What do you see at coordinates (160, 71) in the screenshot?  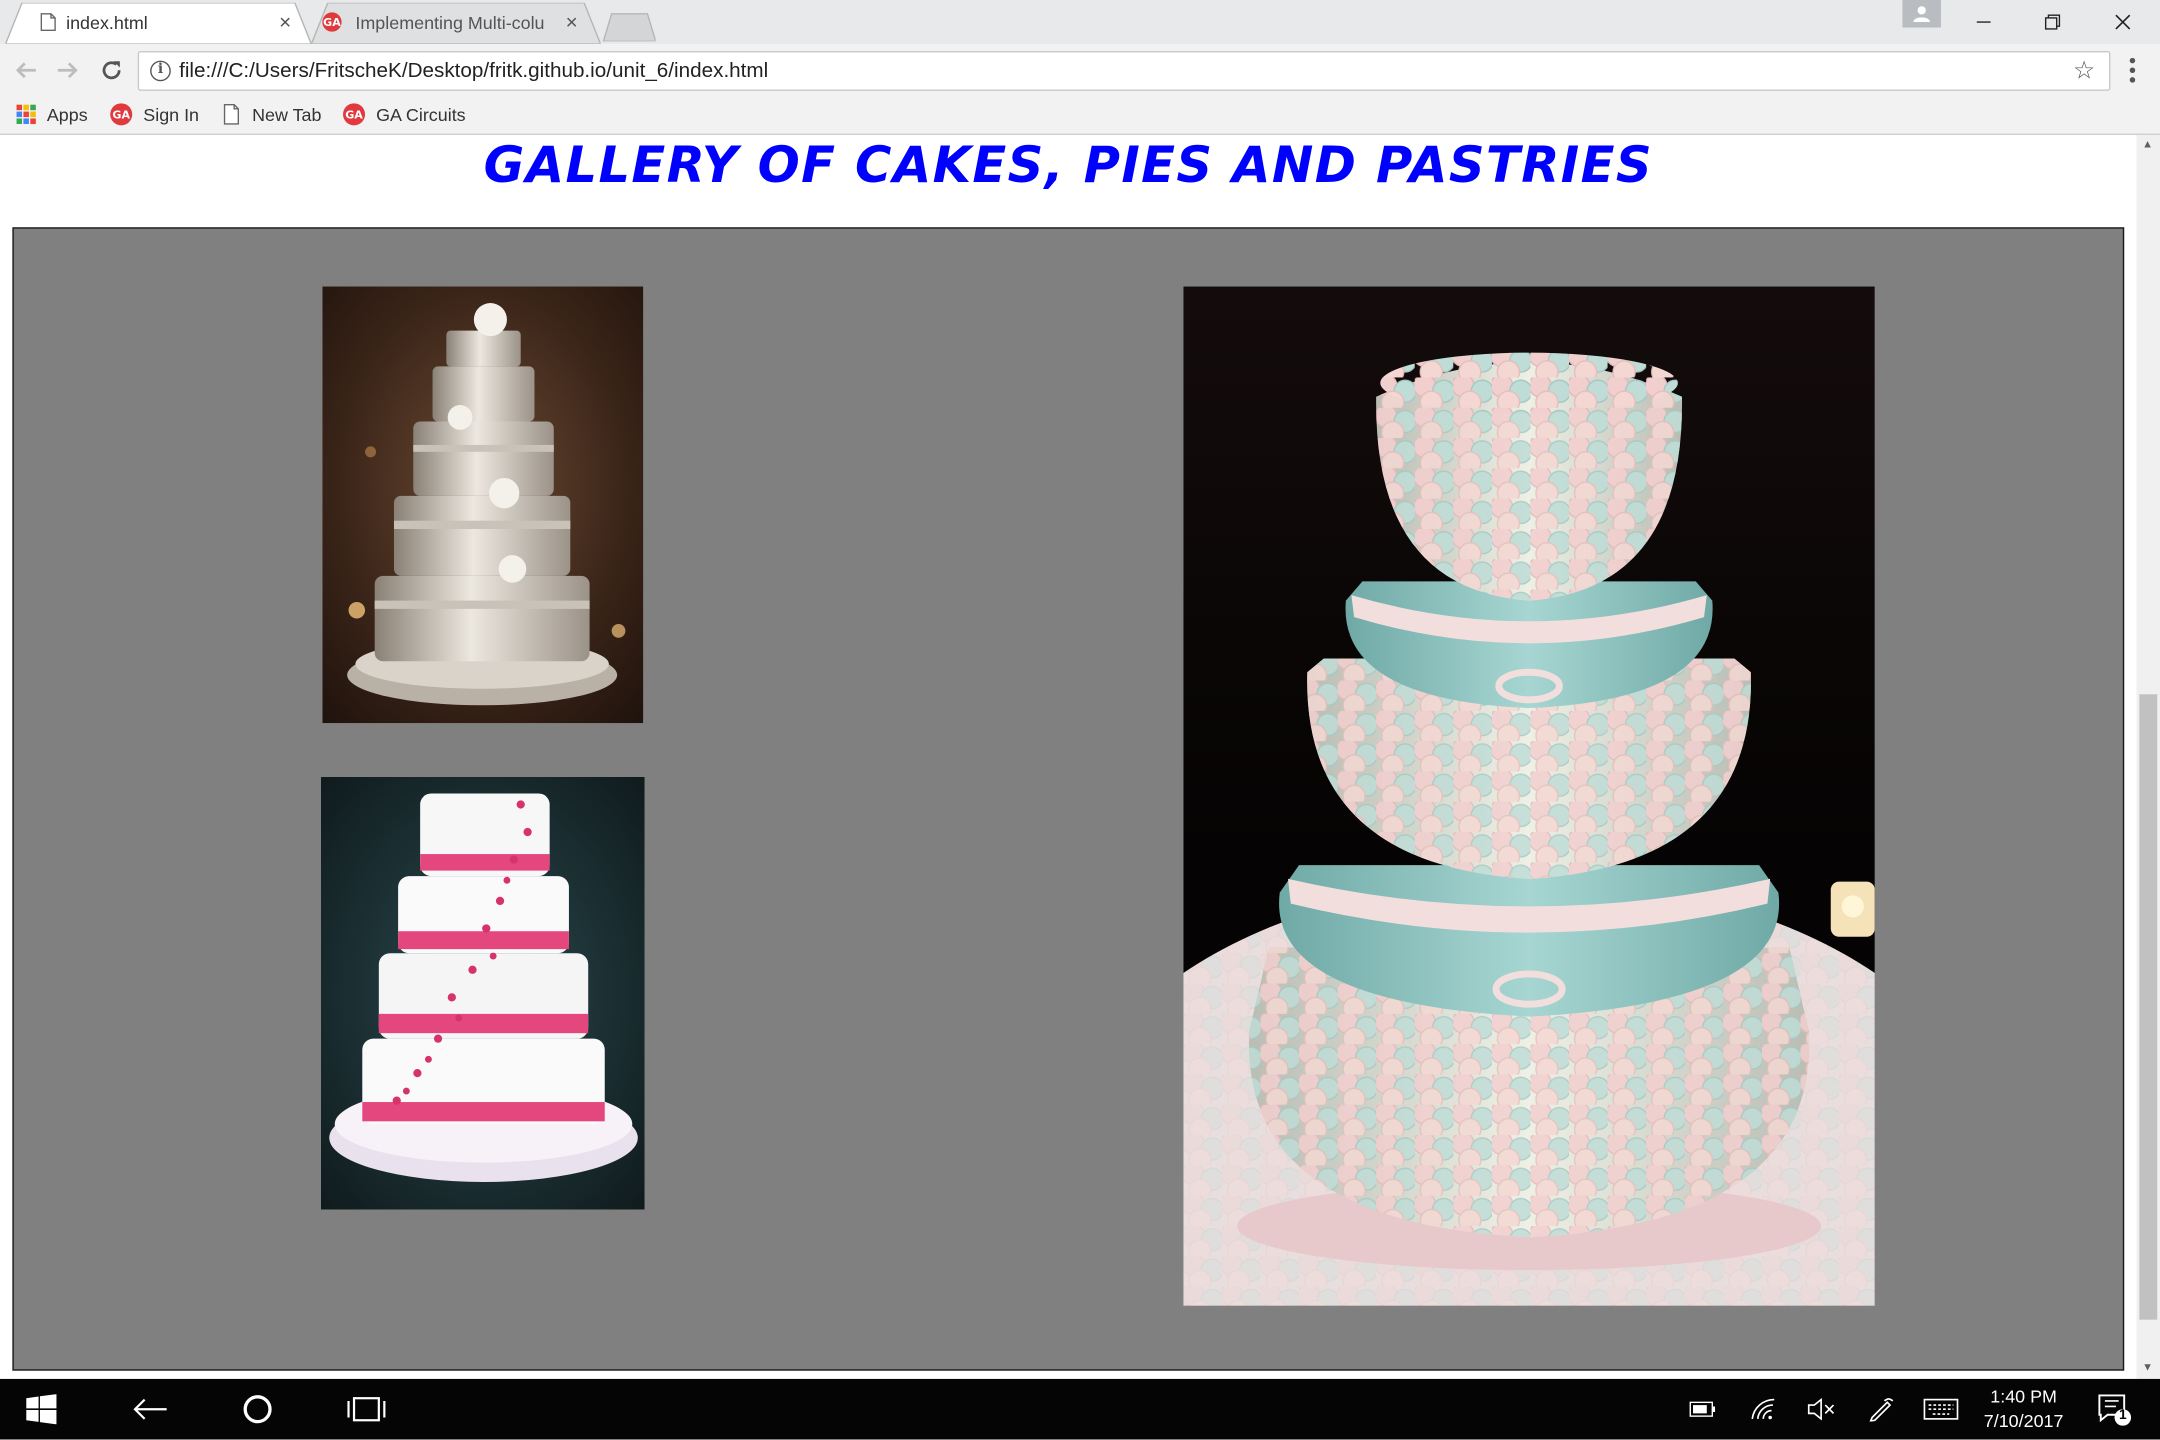 I see `info-icon: i` at bounding box center [160, 71].